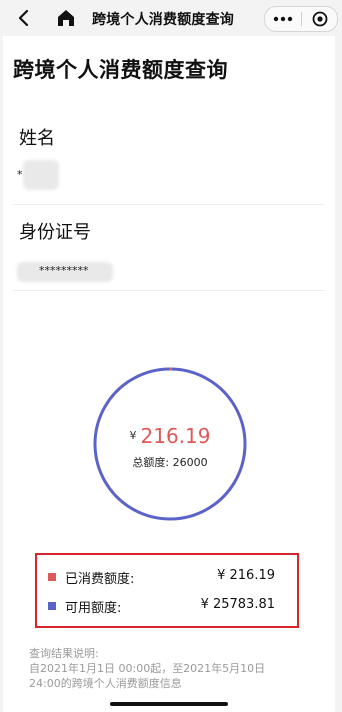 The image size is (342, 712). I want to click on more-dots-icon, so click(282, 19).